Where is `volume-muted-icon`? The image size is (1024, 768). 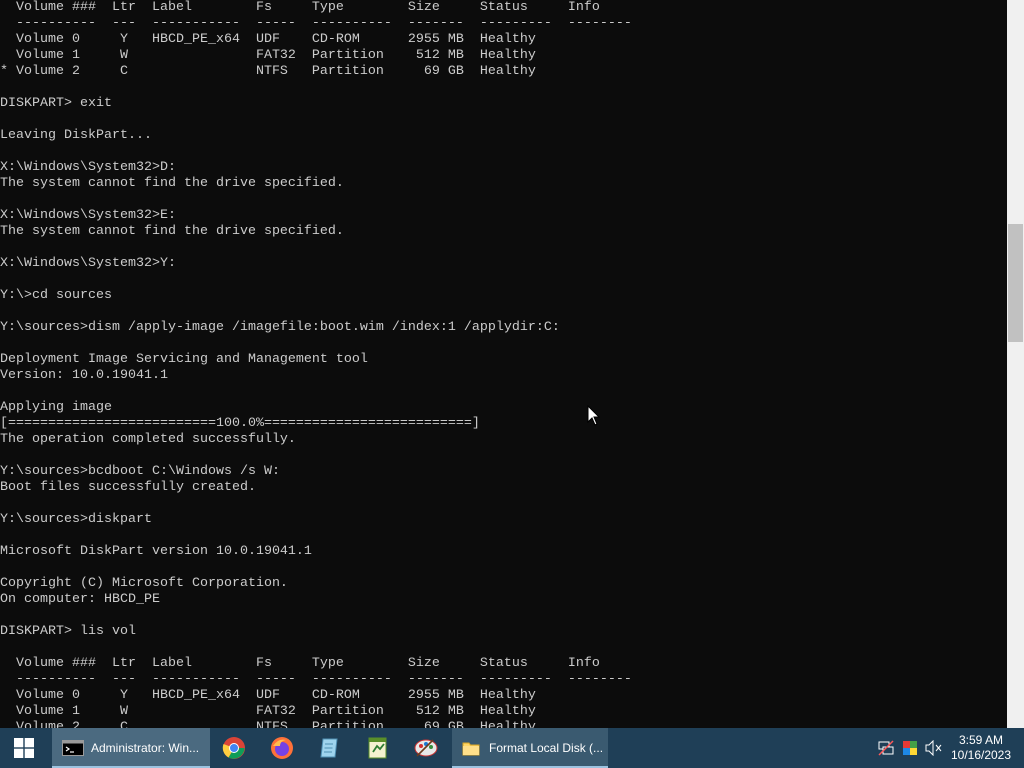
volume-muted-icon is located at coordinates (933, 748).